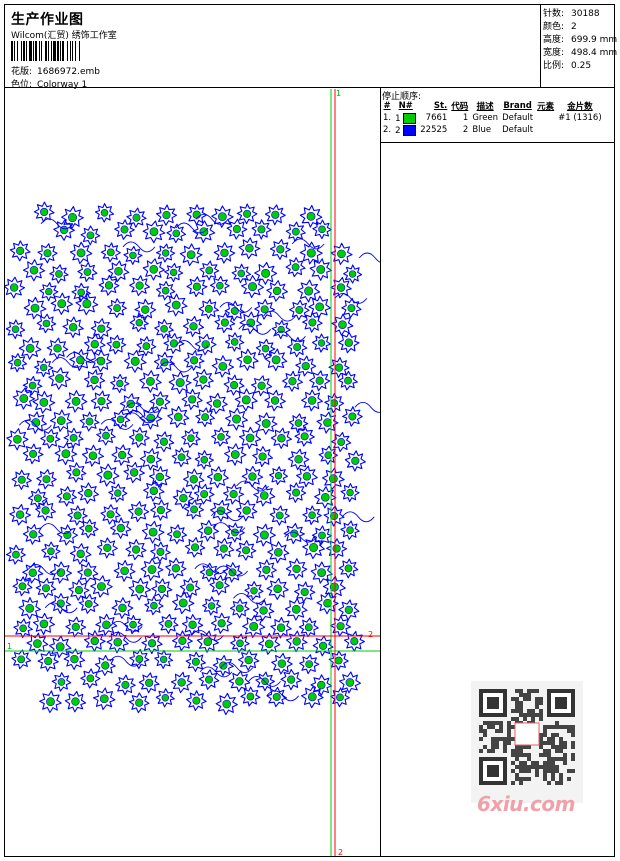  What do you see at coordinates (9, 646) in the screenshot?
I see `marker-left: 1` at bounding box center [9, 646].